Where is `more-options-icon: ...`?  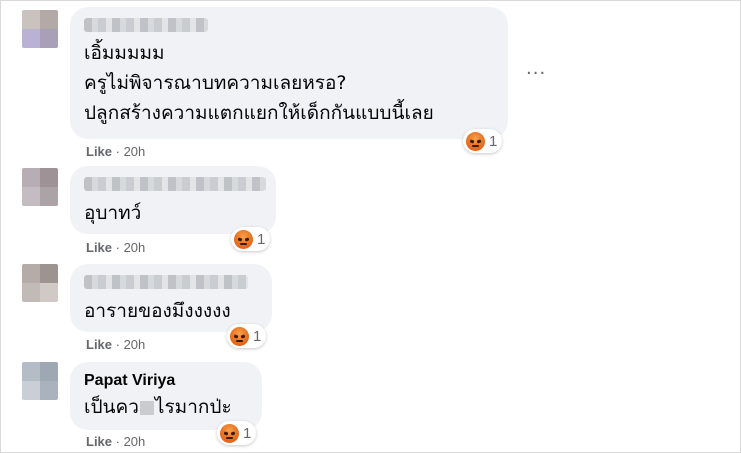 more-options-icon: ... is located at coordinates (536, 68).